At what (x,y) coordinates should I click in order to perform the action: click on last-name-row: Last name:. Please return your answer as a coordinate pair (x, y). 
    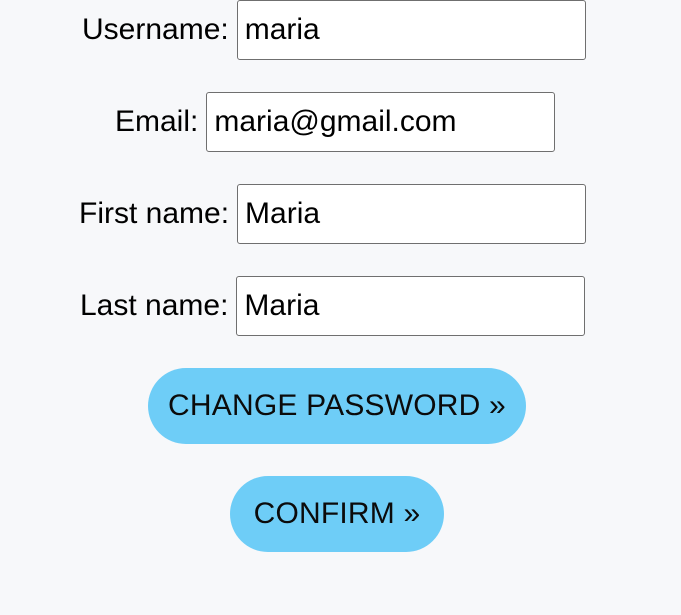
    Looking at the image, I should click on (333, 306).